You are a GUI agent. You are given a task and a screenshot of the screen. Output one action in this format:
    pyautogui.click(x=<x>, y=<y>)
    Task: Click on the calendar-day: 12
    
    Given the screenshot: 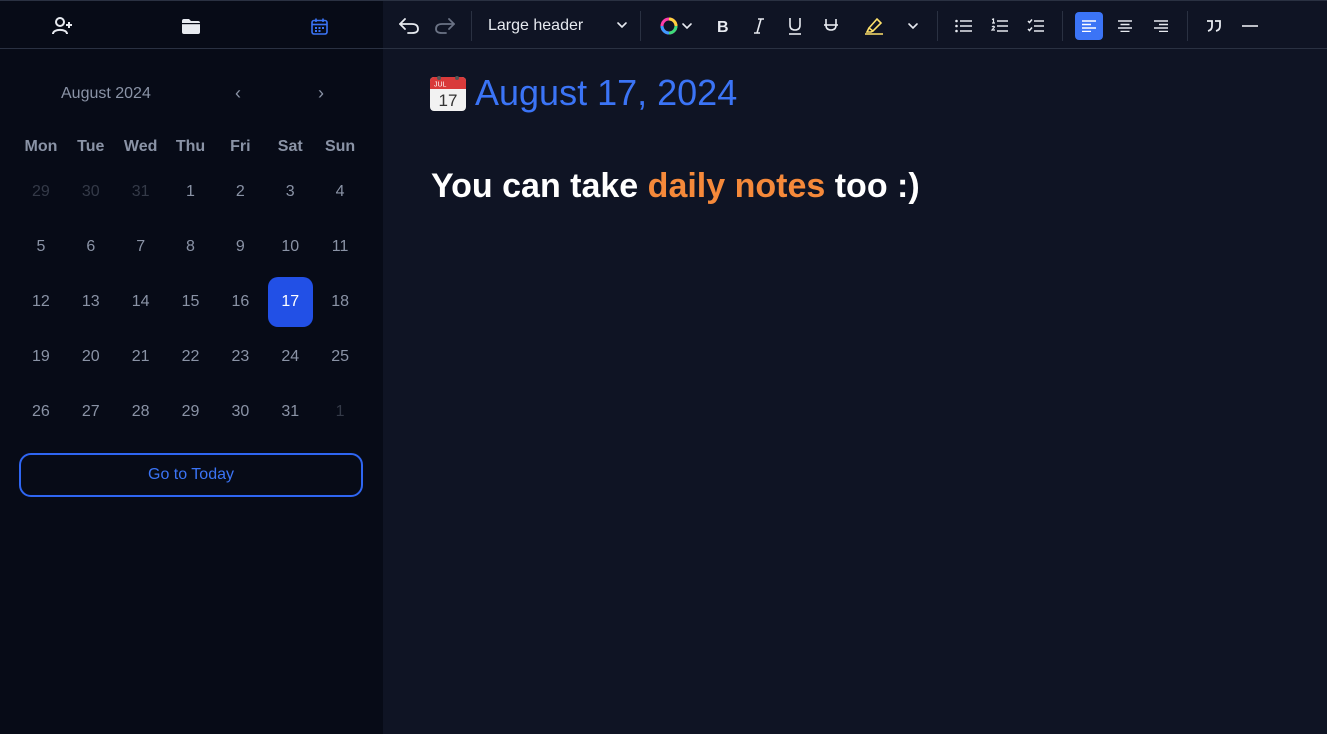 What is the action you would take?
    pyautogui.click(x=41, y=301)
    